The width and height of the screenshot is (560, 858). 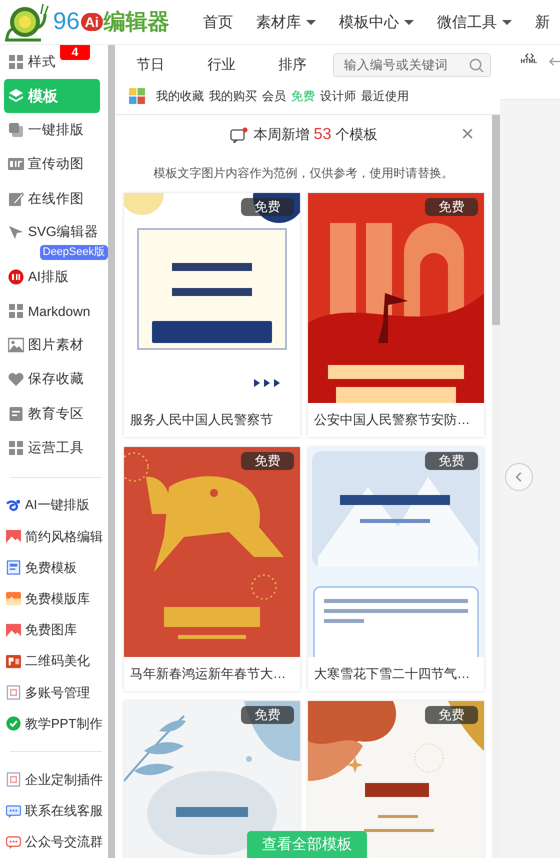 I want to click on sidebar-item: 免费图库, so click(x=54, y=630).